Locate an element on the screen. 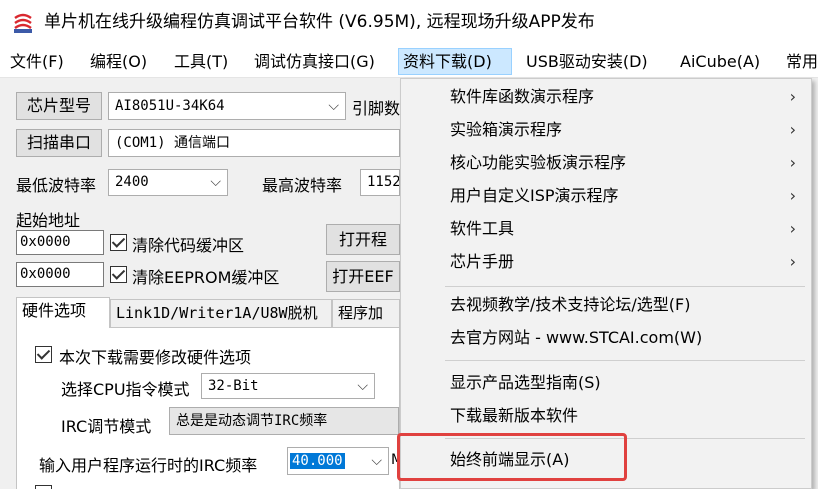 This screenshot has height=489, width=818. scan-port-button: 扫描串口 is located at coordinates (59, 143).